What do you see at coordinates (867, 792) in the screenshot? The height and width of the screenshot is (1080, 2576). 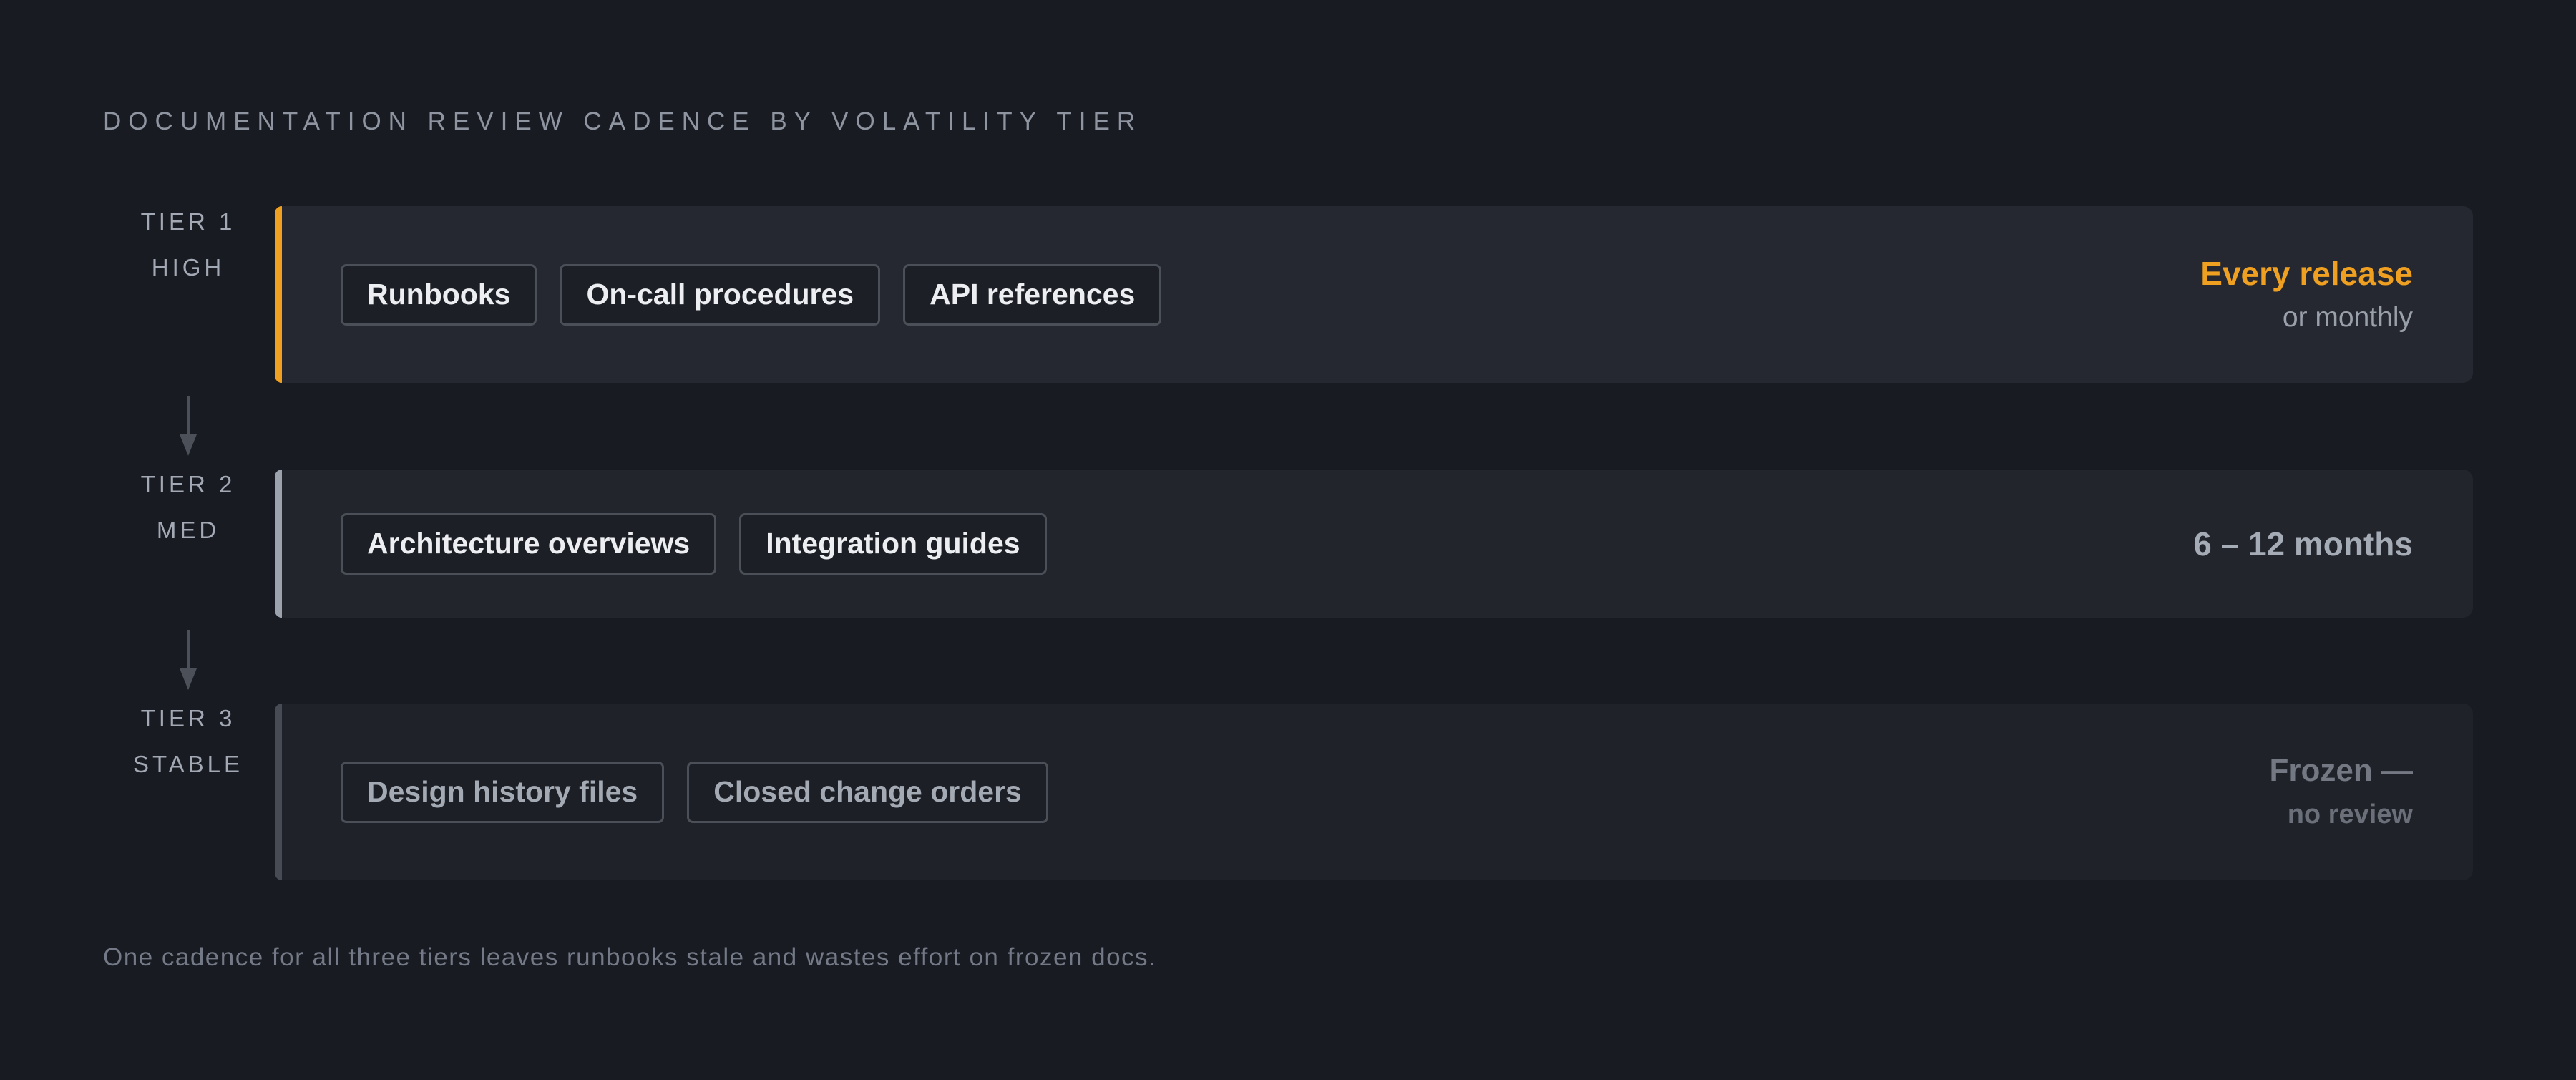 I see `doc-chip-closed-change-orders: Closed change orders` at bounding box center [867, 792].